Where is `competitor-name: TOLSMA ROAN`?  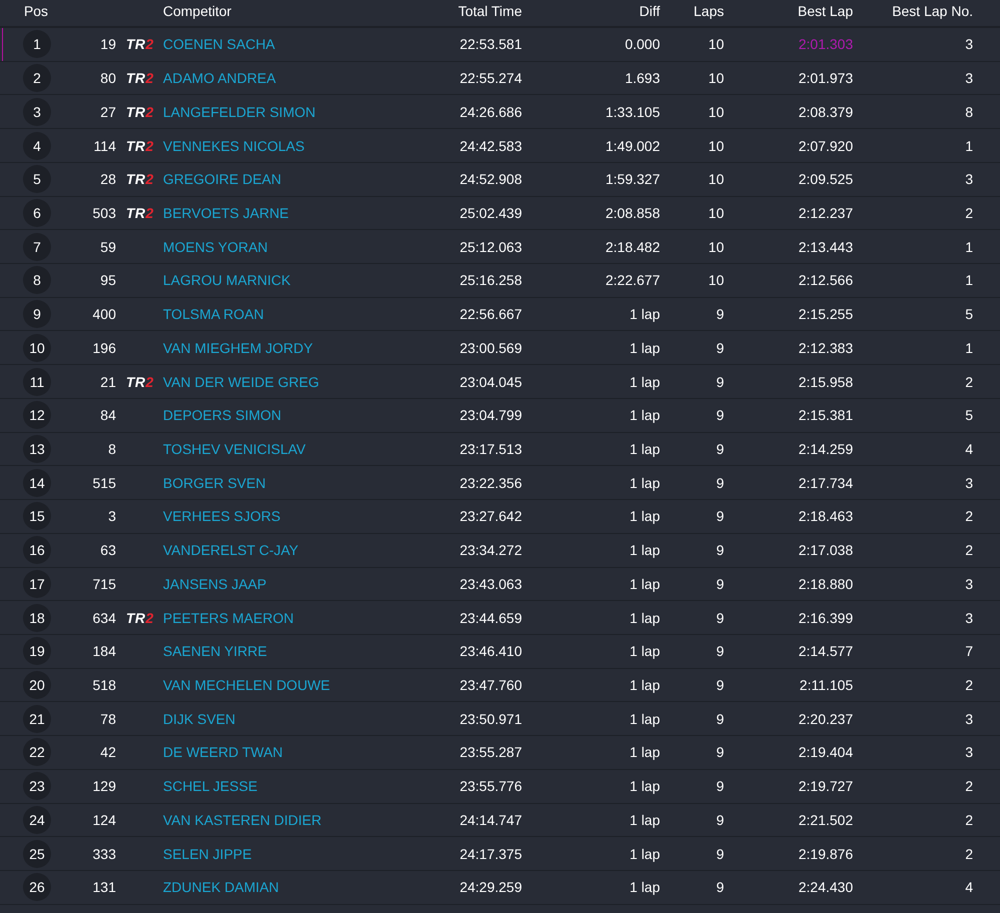
competitor-name: TOLSMA ROAN is located at coordinates (301, 314).